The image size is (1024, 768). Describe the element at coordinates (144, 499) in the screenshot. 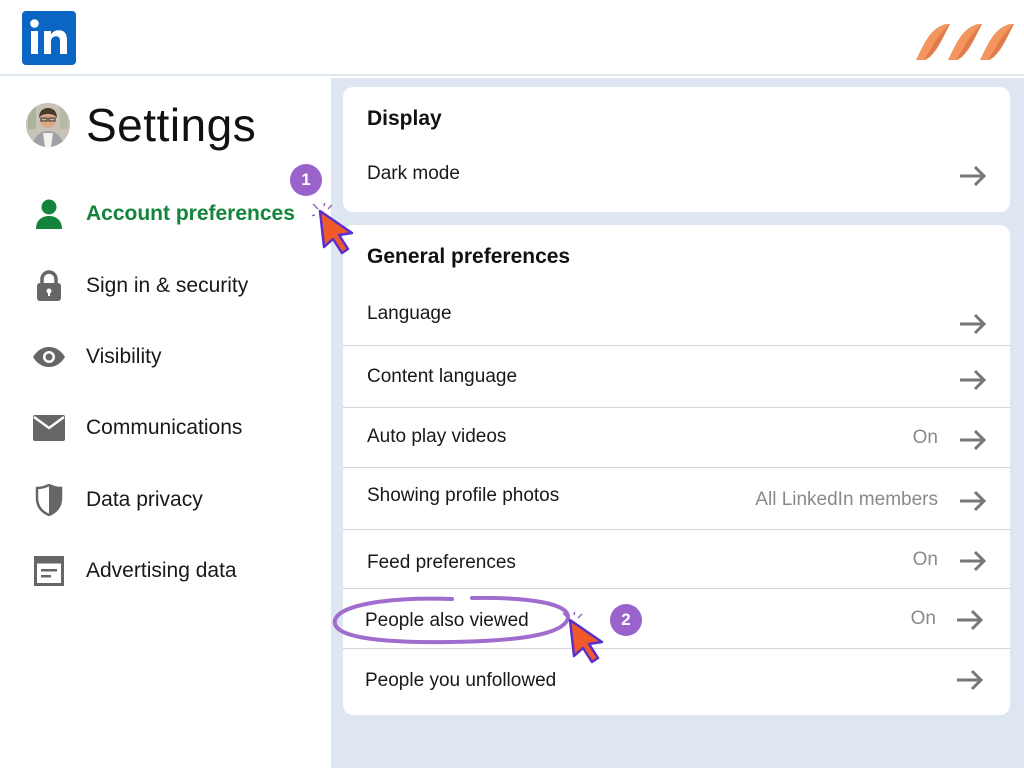

I see `sidebar-item-label: Data privacy` at that location.